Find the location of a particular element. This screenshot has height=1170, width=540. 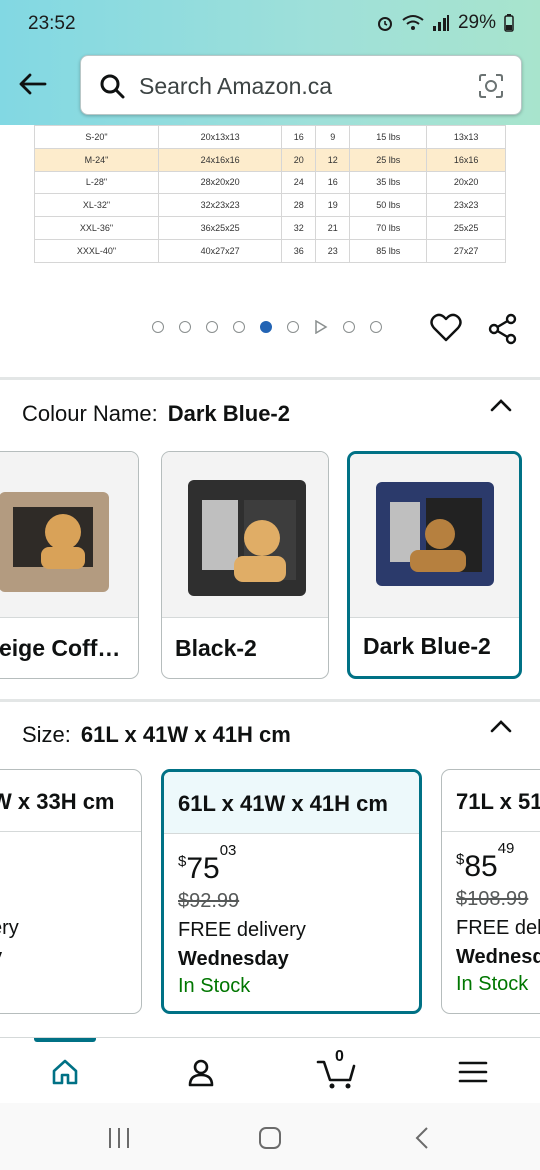

size-table-cell: 32x23x23 is located at coordinates (220, 205).